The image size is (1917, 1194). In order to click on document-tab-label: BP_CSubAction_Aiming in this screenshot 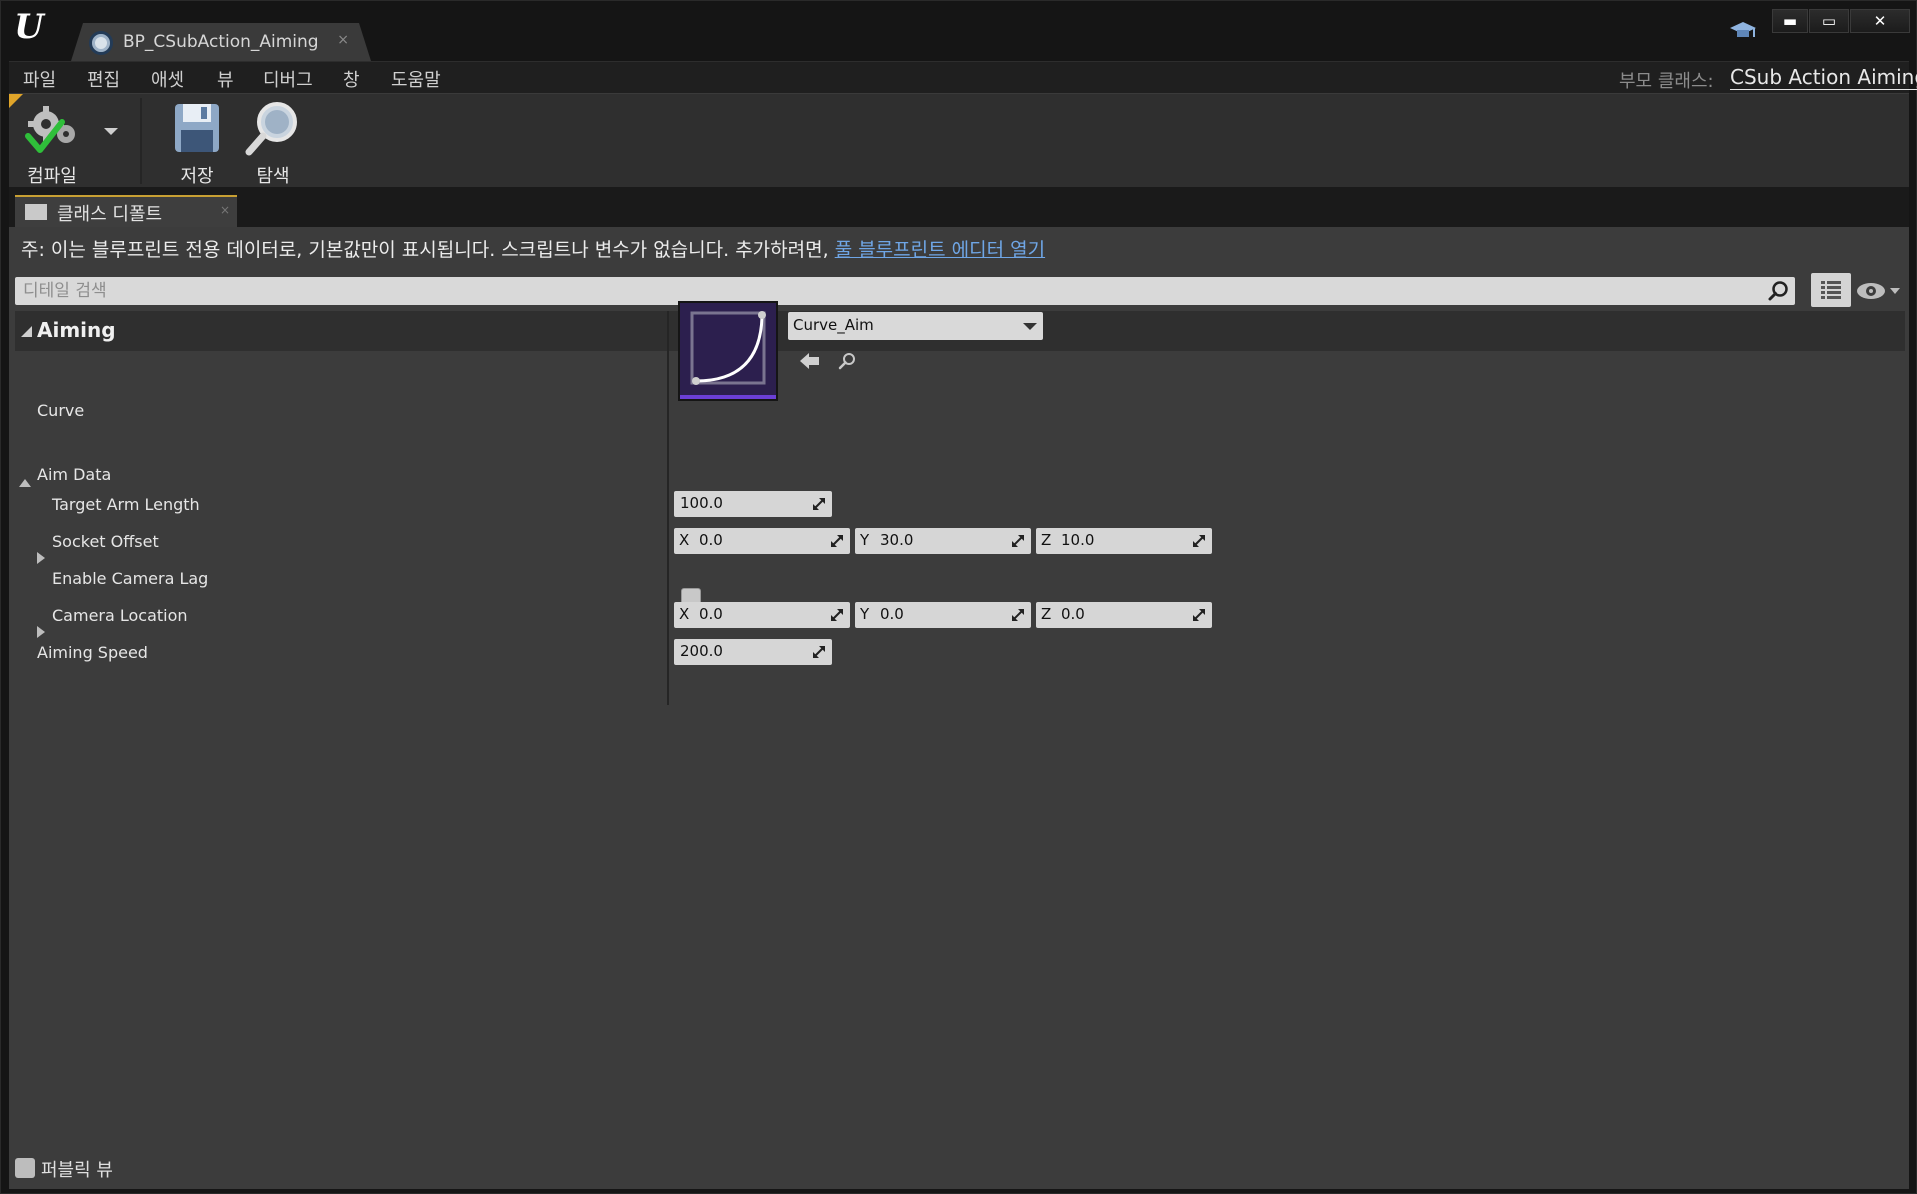, I will do `click(221, 42)`.